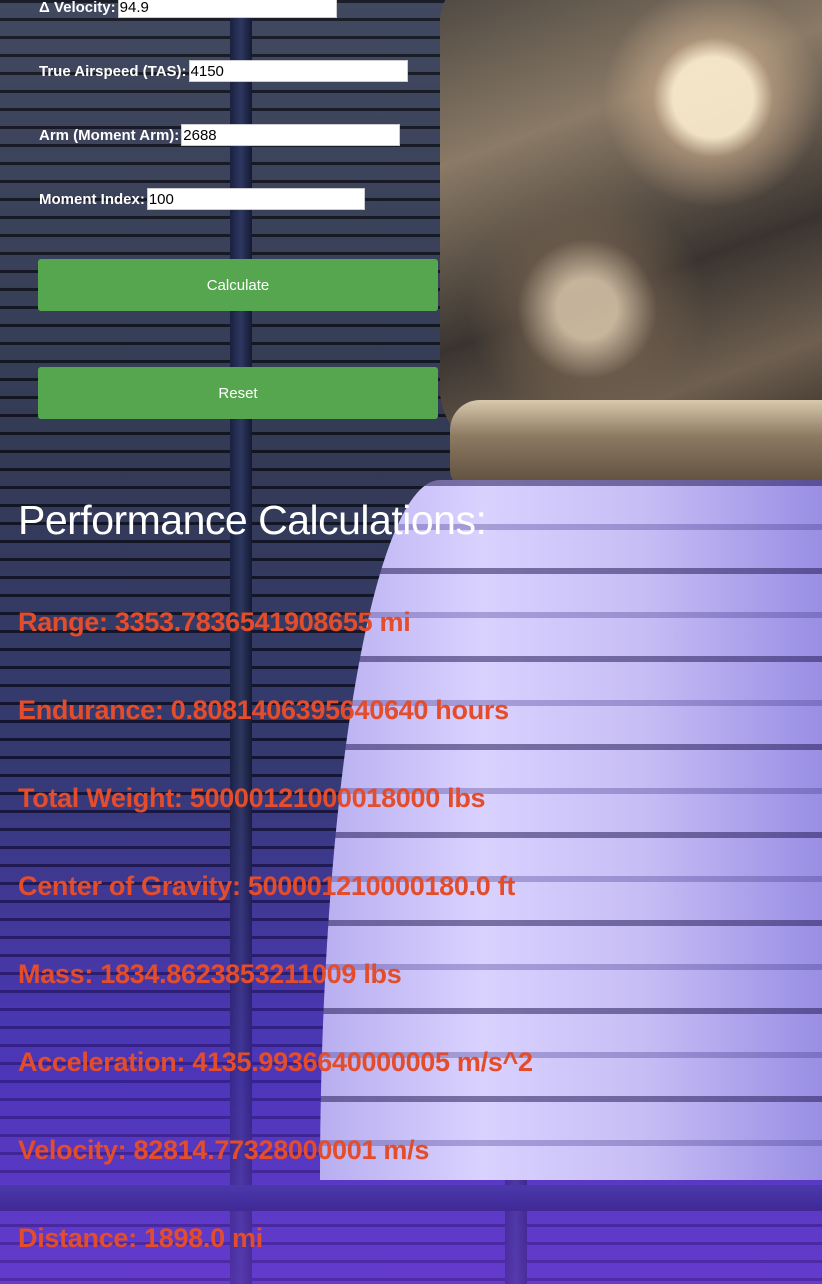  What do you see at coordinates (140, 1238) in the screenshot?
I see `distance-result: Distance: 1898.0 mi` at bounding box center [140, 1238].